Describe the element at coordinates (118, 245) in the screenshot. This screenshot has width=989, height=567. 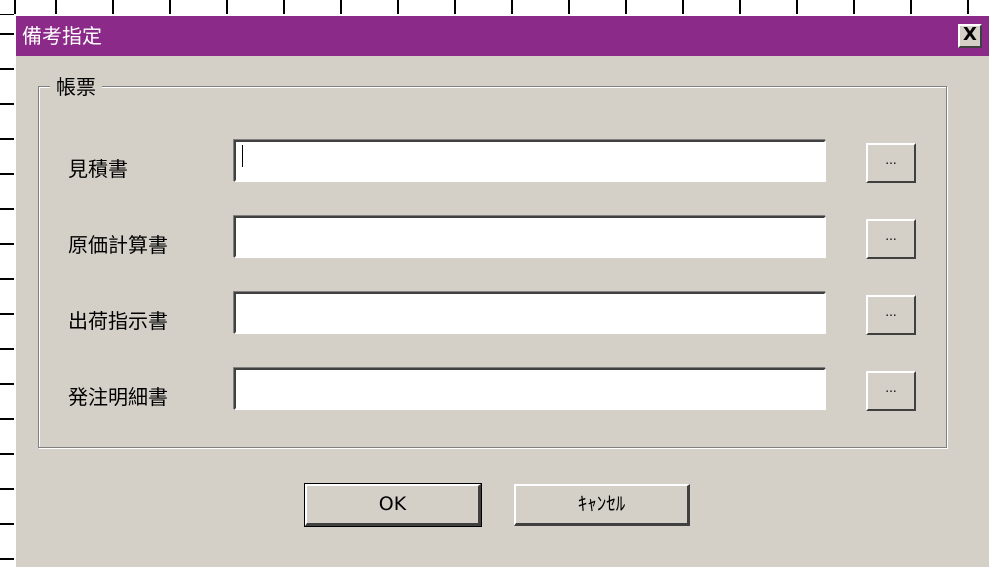
I see `label-cost-calculation: 原価計算書` at that location.